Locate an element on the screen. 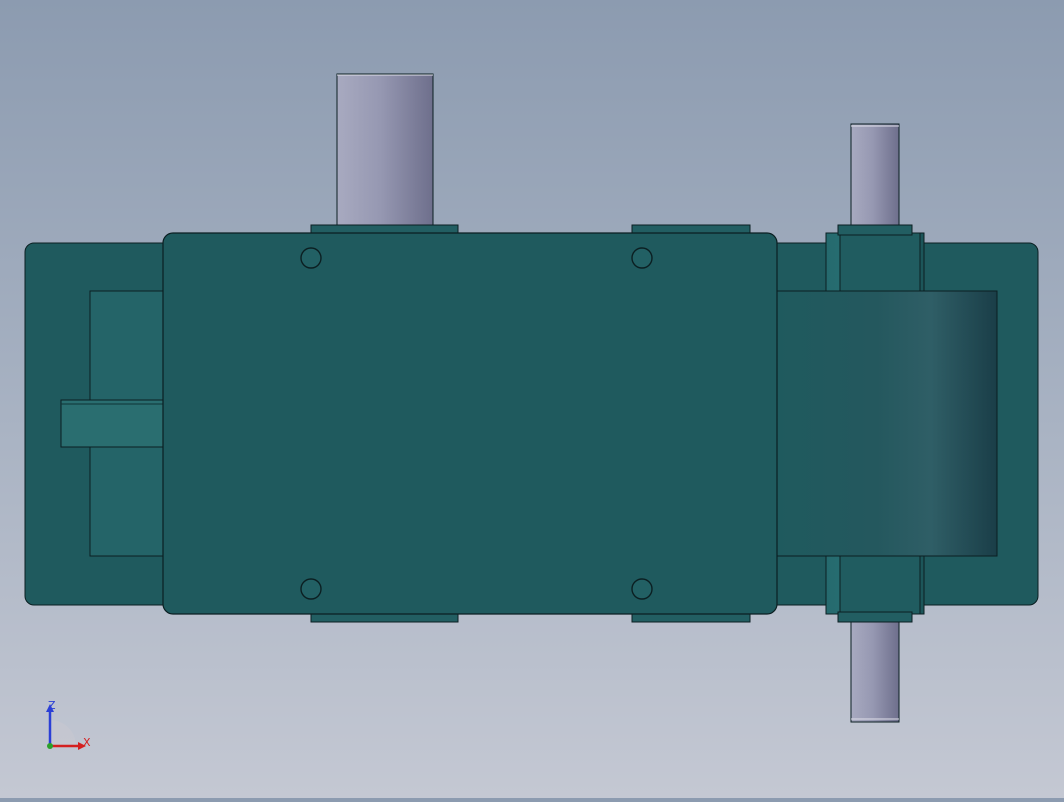 This screenshot has width=1064, height=802. input-shaft-bottom is located at coordinates (875, 670).